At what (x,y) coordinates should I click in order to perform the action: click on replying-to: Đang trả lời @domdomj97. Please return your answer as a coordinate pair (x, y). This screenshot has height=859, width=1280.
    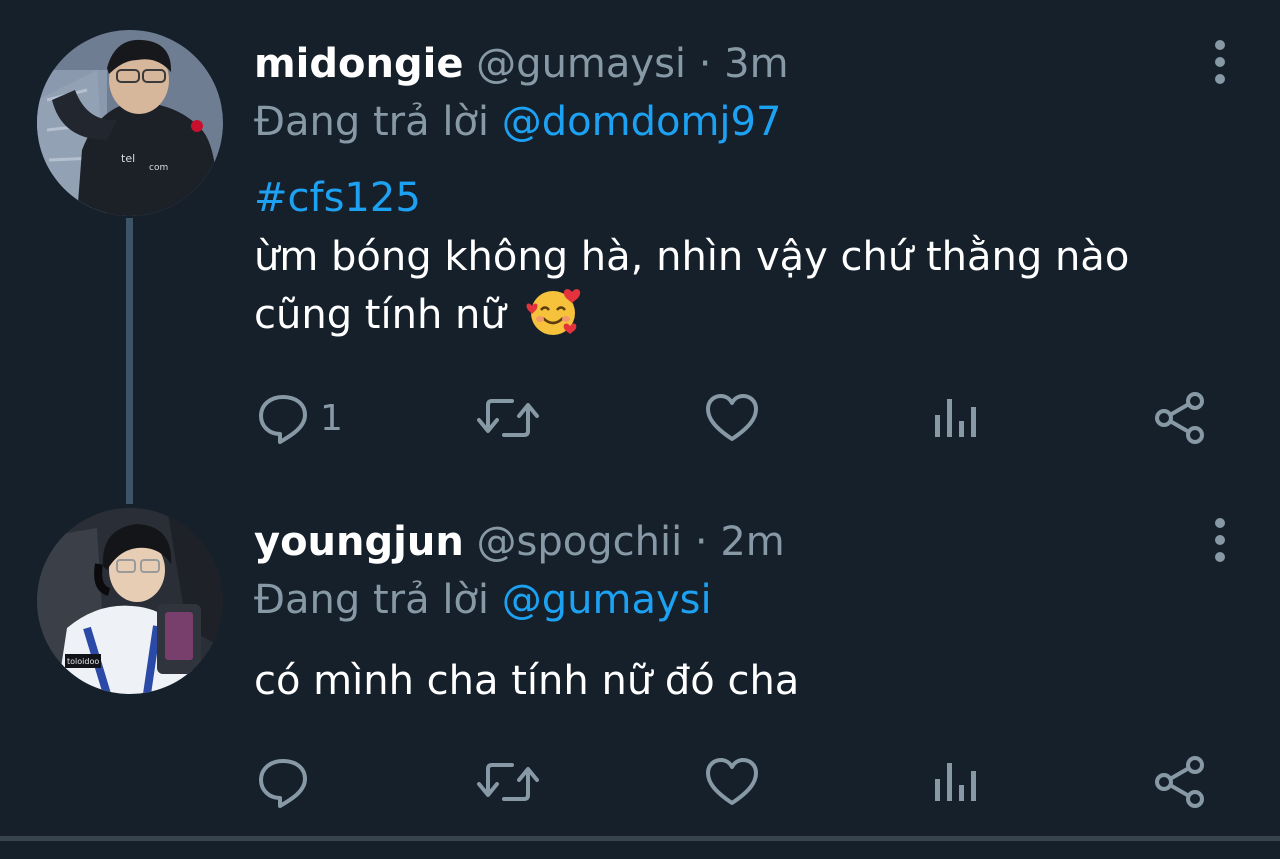
    Looking at the image, I should click on (767, 122).